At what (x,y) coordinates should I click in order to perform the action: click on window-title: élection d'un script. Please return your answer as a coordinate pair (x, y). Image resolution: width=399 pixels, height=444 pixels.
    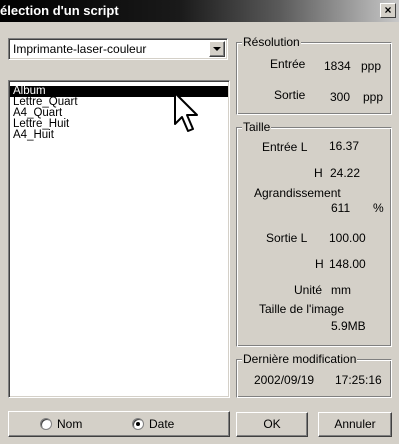
    Looking at the image, I should click on (59, 10).